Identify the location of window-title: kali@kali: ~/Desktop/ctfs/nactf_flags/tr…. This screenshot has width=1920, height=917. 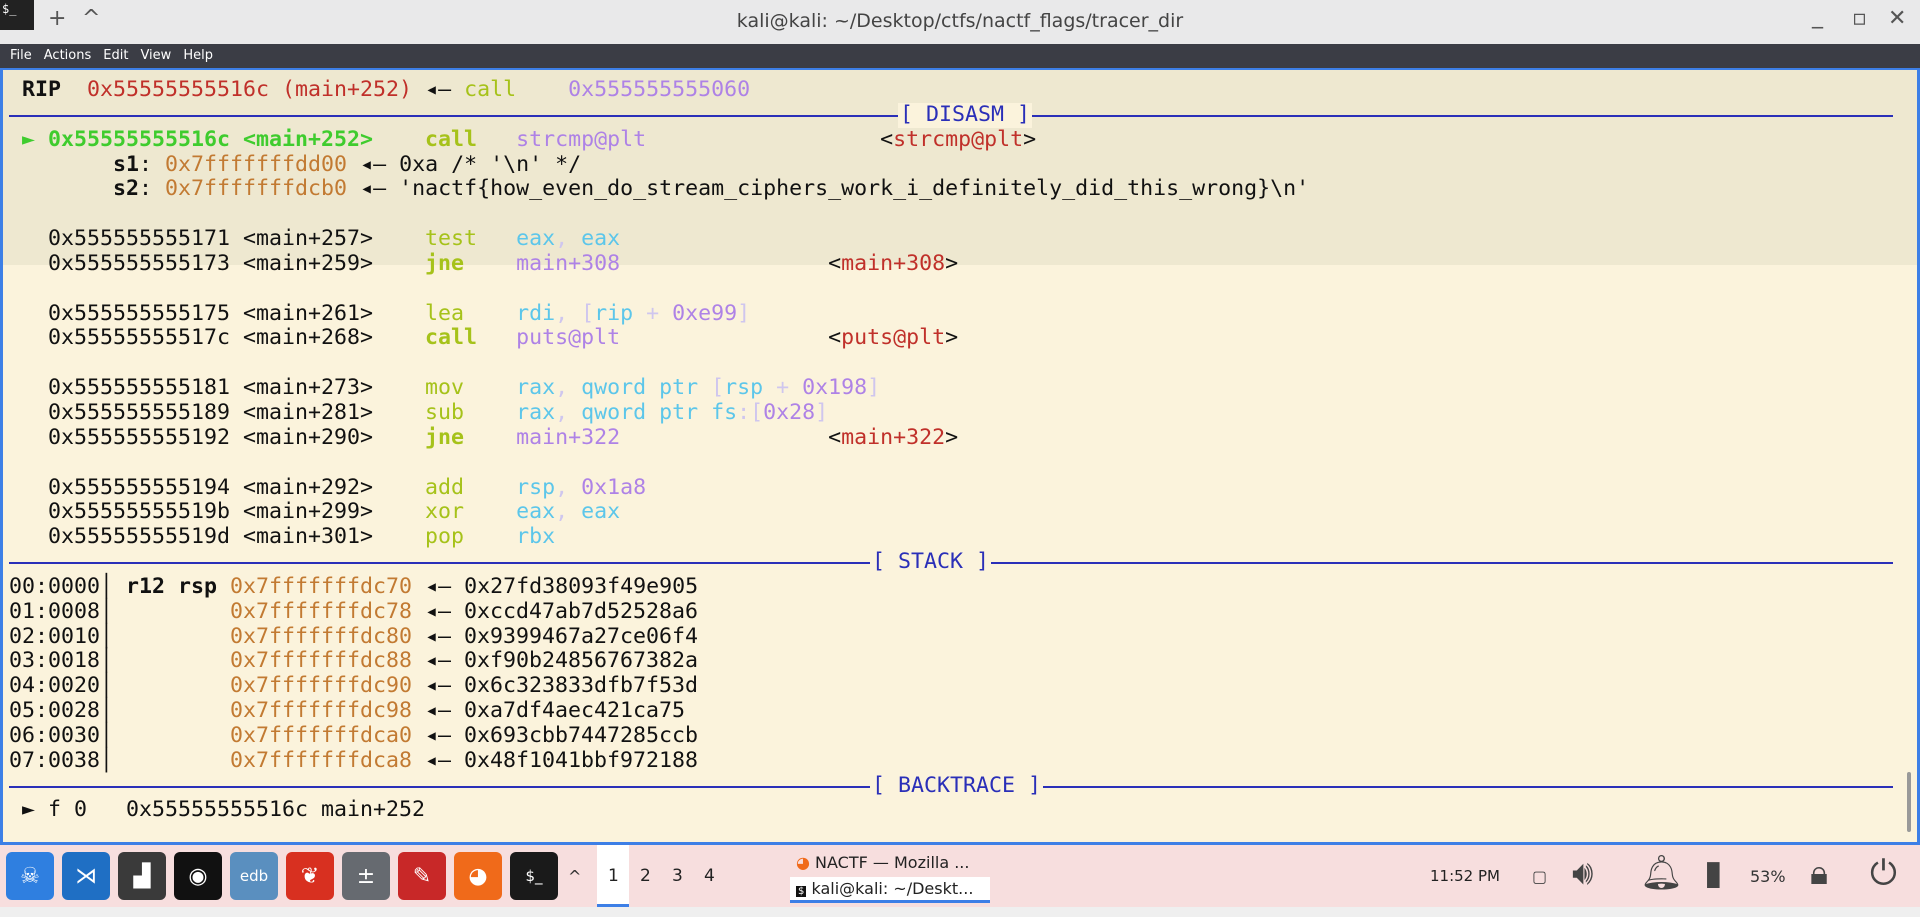
(960, 21).